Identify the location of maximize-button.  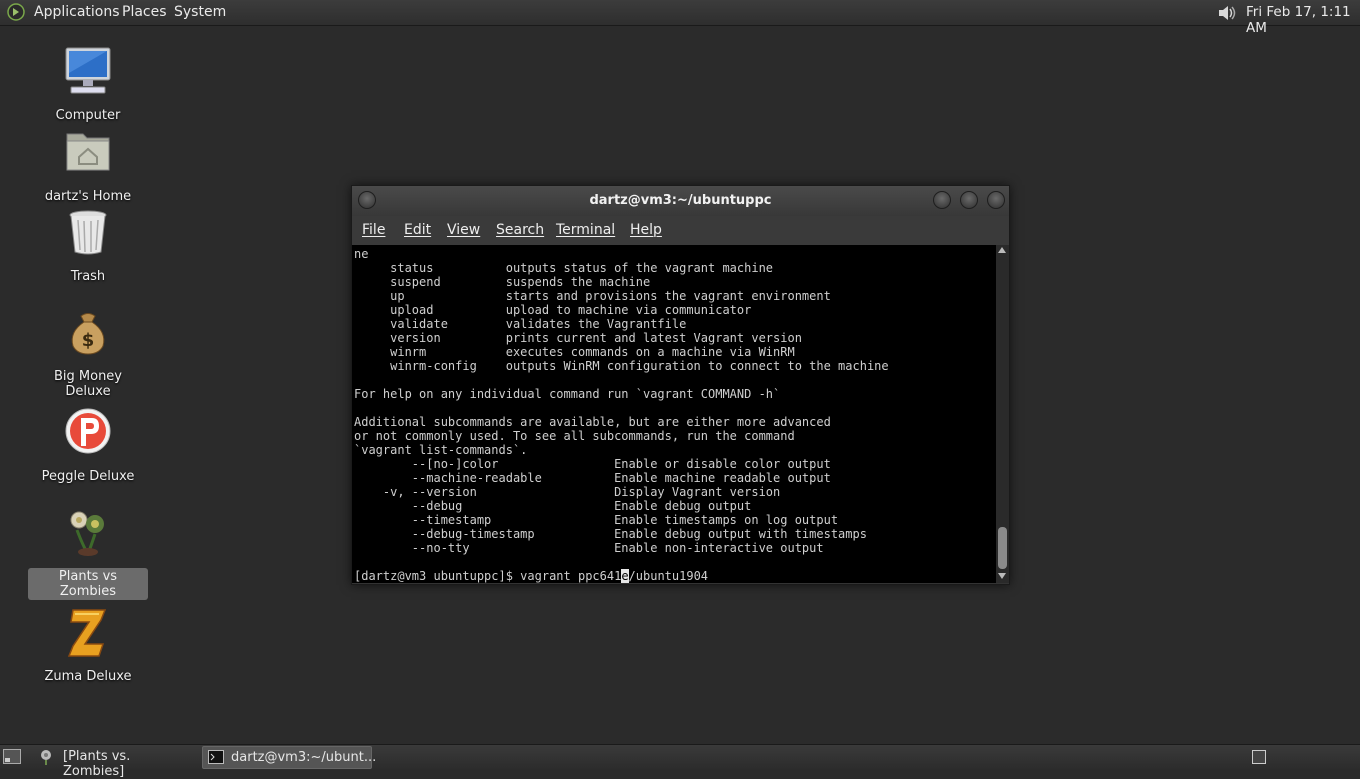
(969, 200).